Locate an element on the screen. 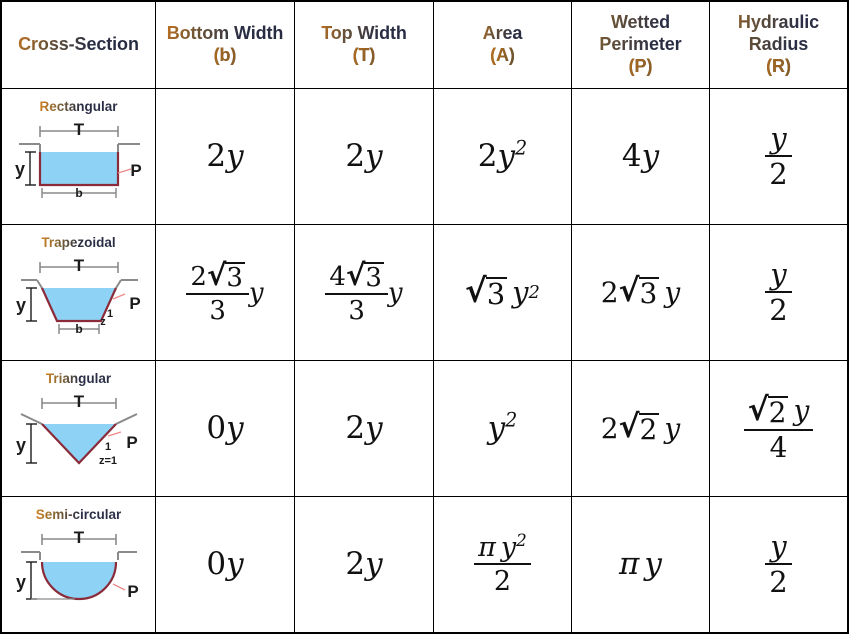 The image size is (849, 634). cell-bottom-width-semi-circular: 0y is located at coordinates (225, 564).